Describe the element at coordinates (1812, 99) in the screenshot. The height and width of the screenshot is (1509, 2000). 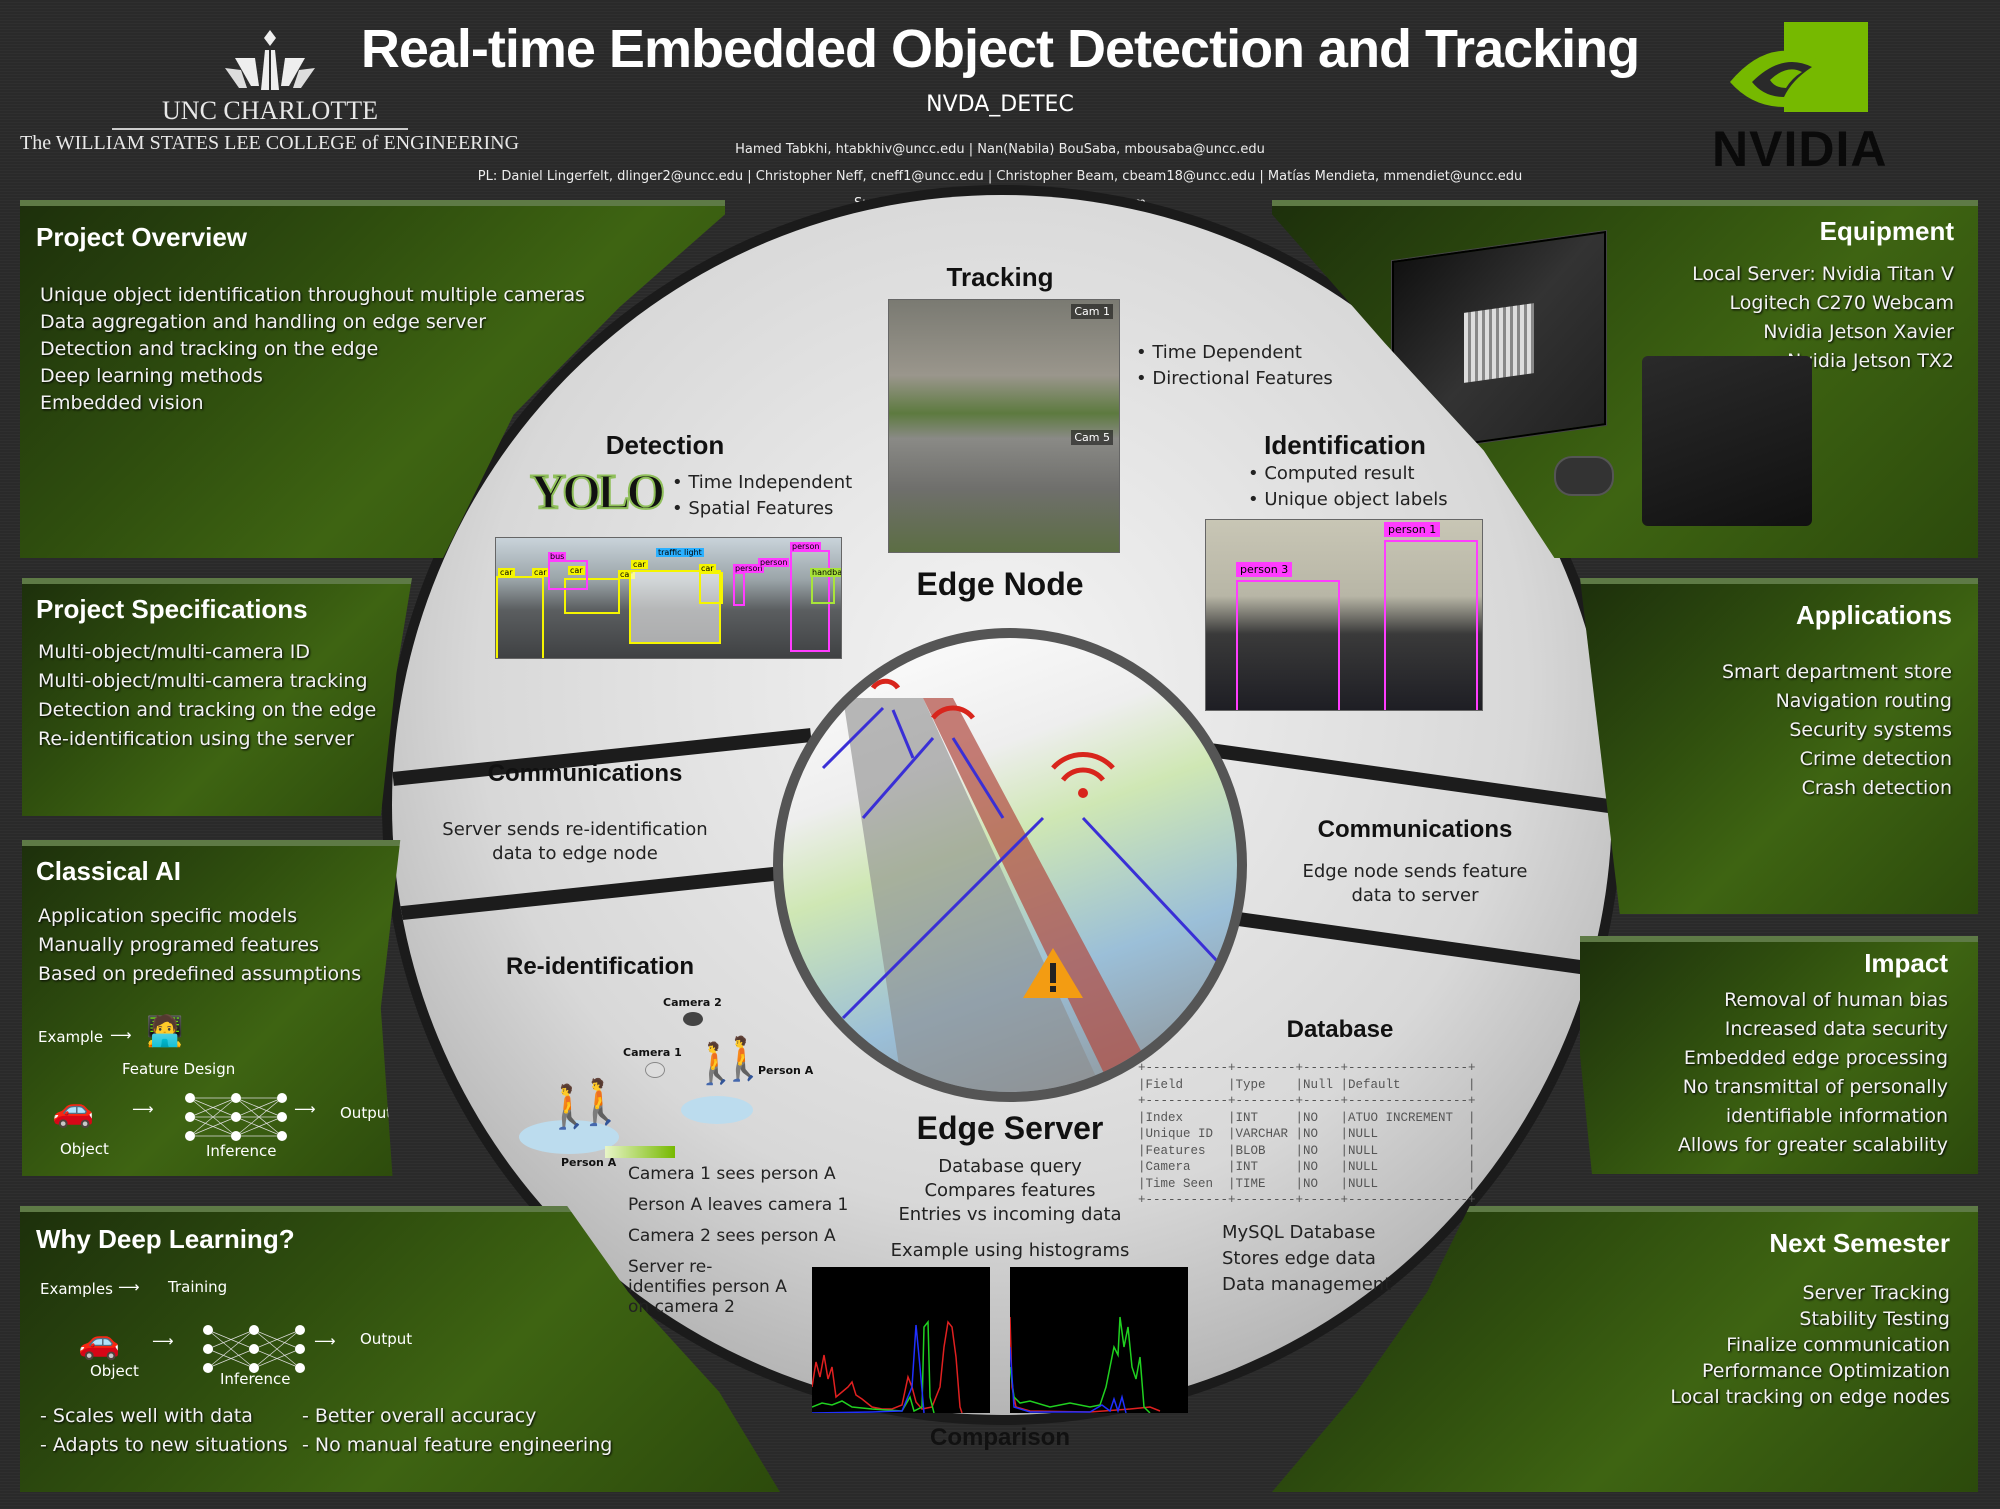
I see `nvidia-logo: NVIDIA` at that location.